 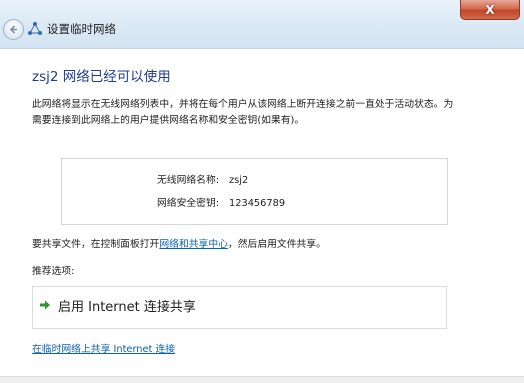 What do you see at coordinates (239, 180) in the screenshot?
I see `network-name-value: zsj2` at bounding box center [239, 180].